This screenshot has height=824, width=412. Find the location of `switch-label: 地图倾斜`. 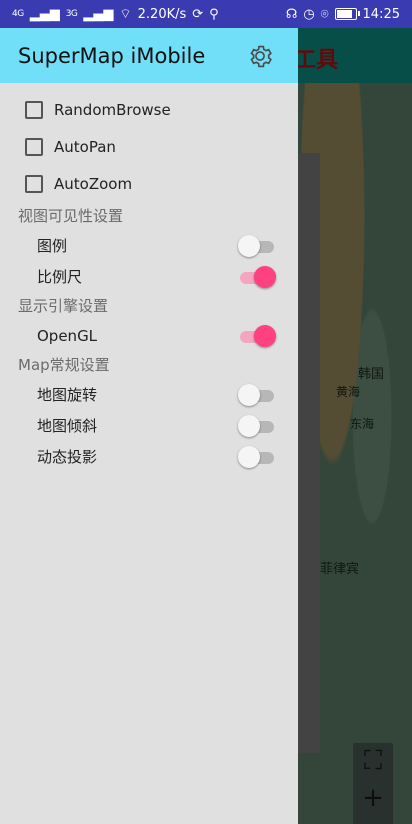

switch-label: 地图倾斜 is located at coordinates (67, 426).